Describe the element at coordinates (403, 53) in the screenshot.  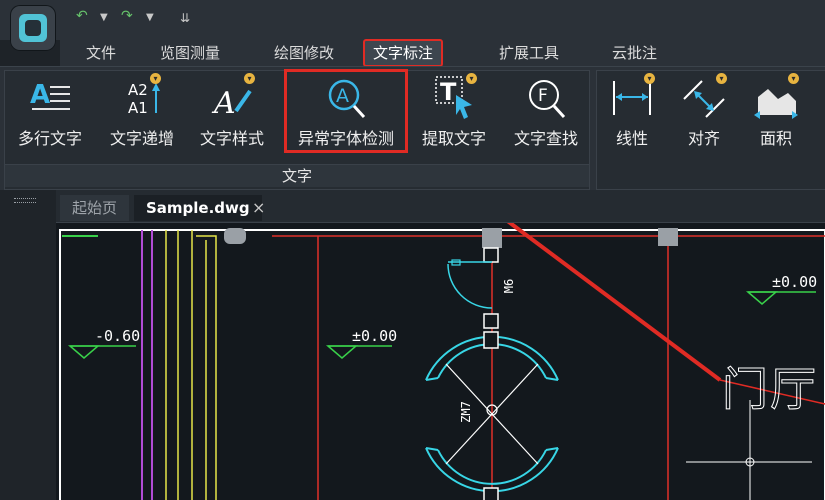
I see `tab-text-annotation: 文字标注` at that location.